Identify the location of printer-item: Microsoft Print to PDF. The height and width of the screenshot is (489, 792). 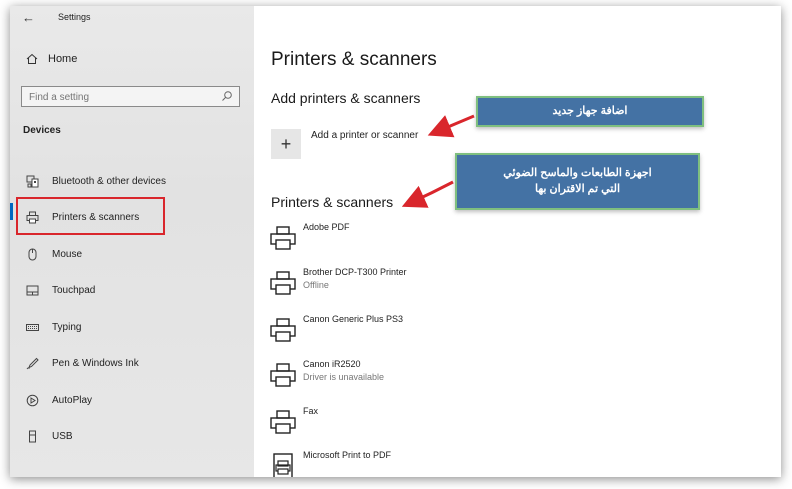
(419, 463).